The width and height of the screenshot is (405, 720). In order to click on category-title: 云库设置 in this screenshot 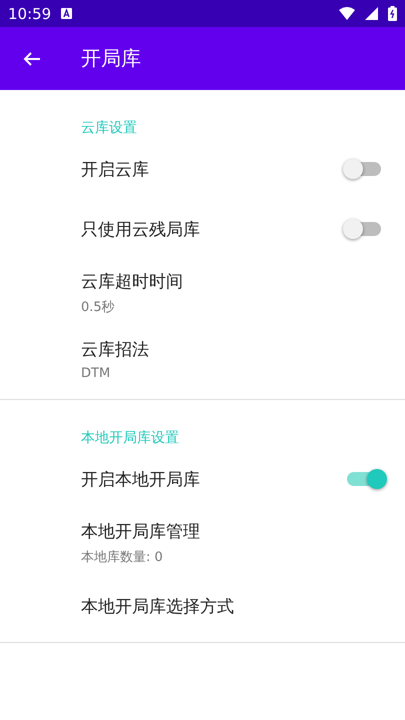, I will do `click(109, 128)`.